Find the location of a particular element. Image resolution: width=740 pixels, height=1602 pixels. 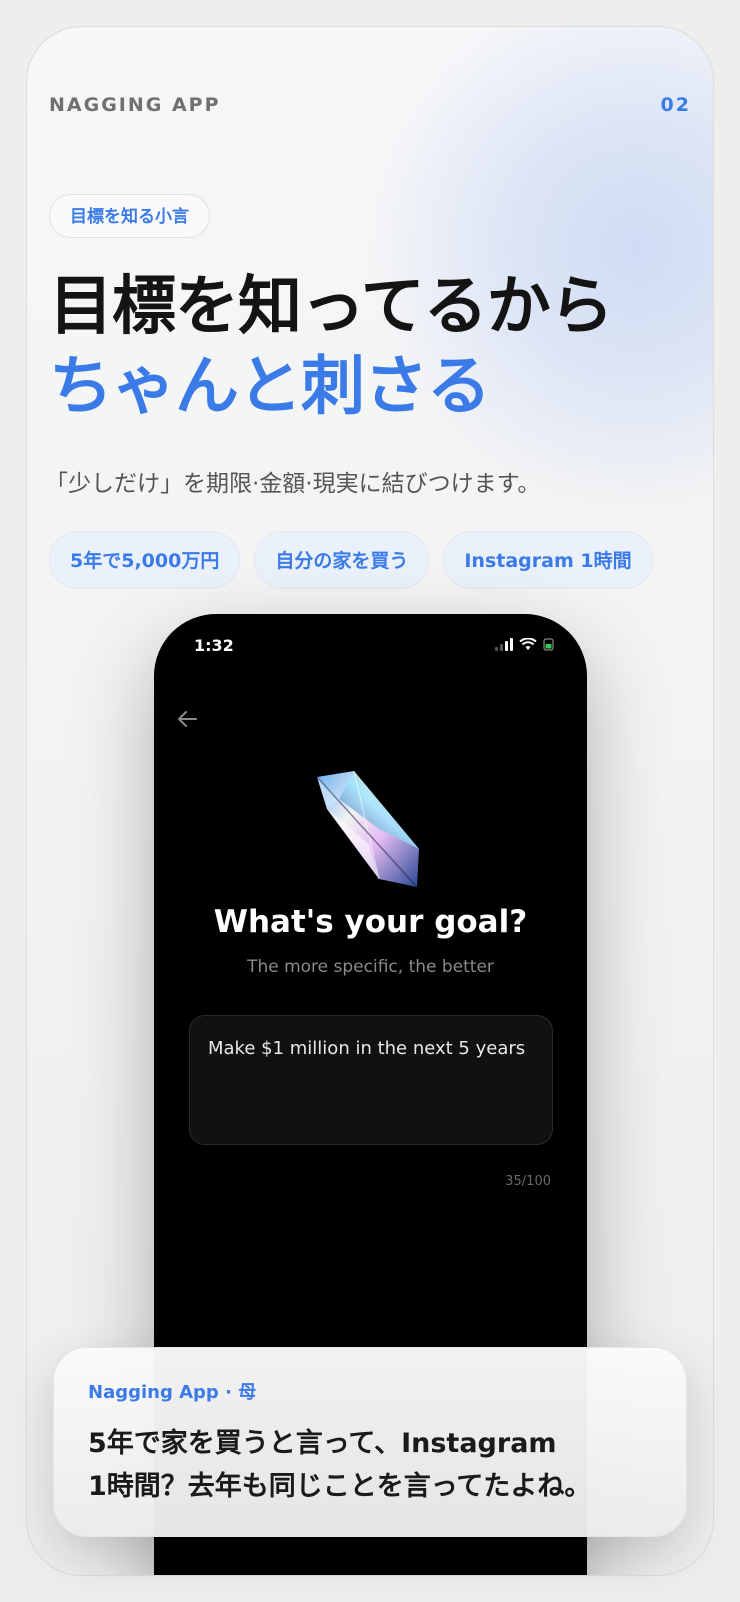

pill-money-goal: 5年で5,000万円 is located at coordinates (145, 560).